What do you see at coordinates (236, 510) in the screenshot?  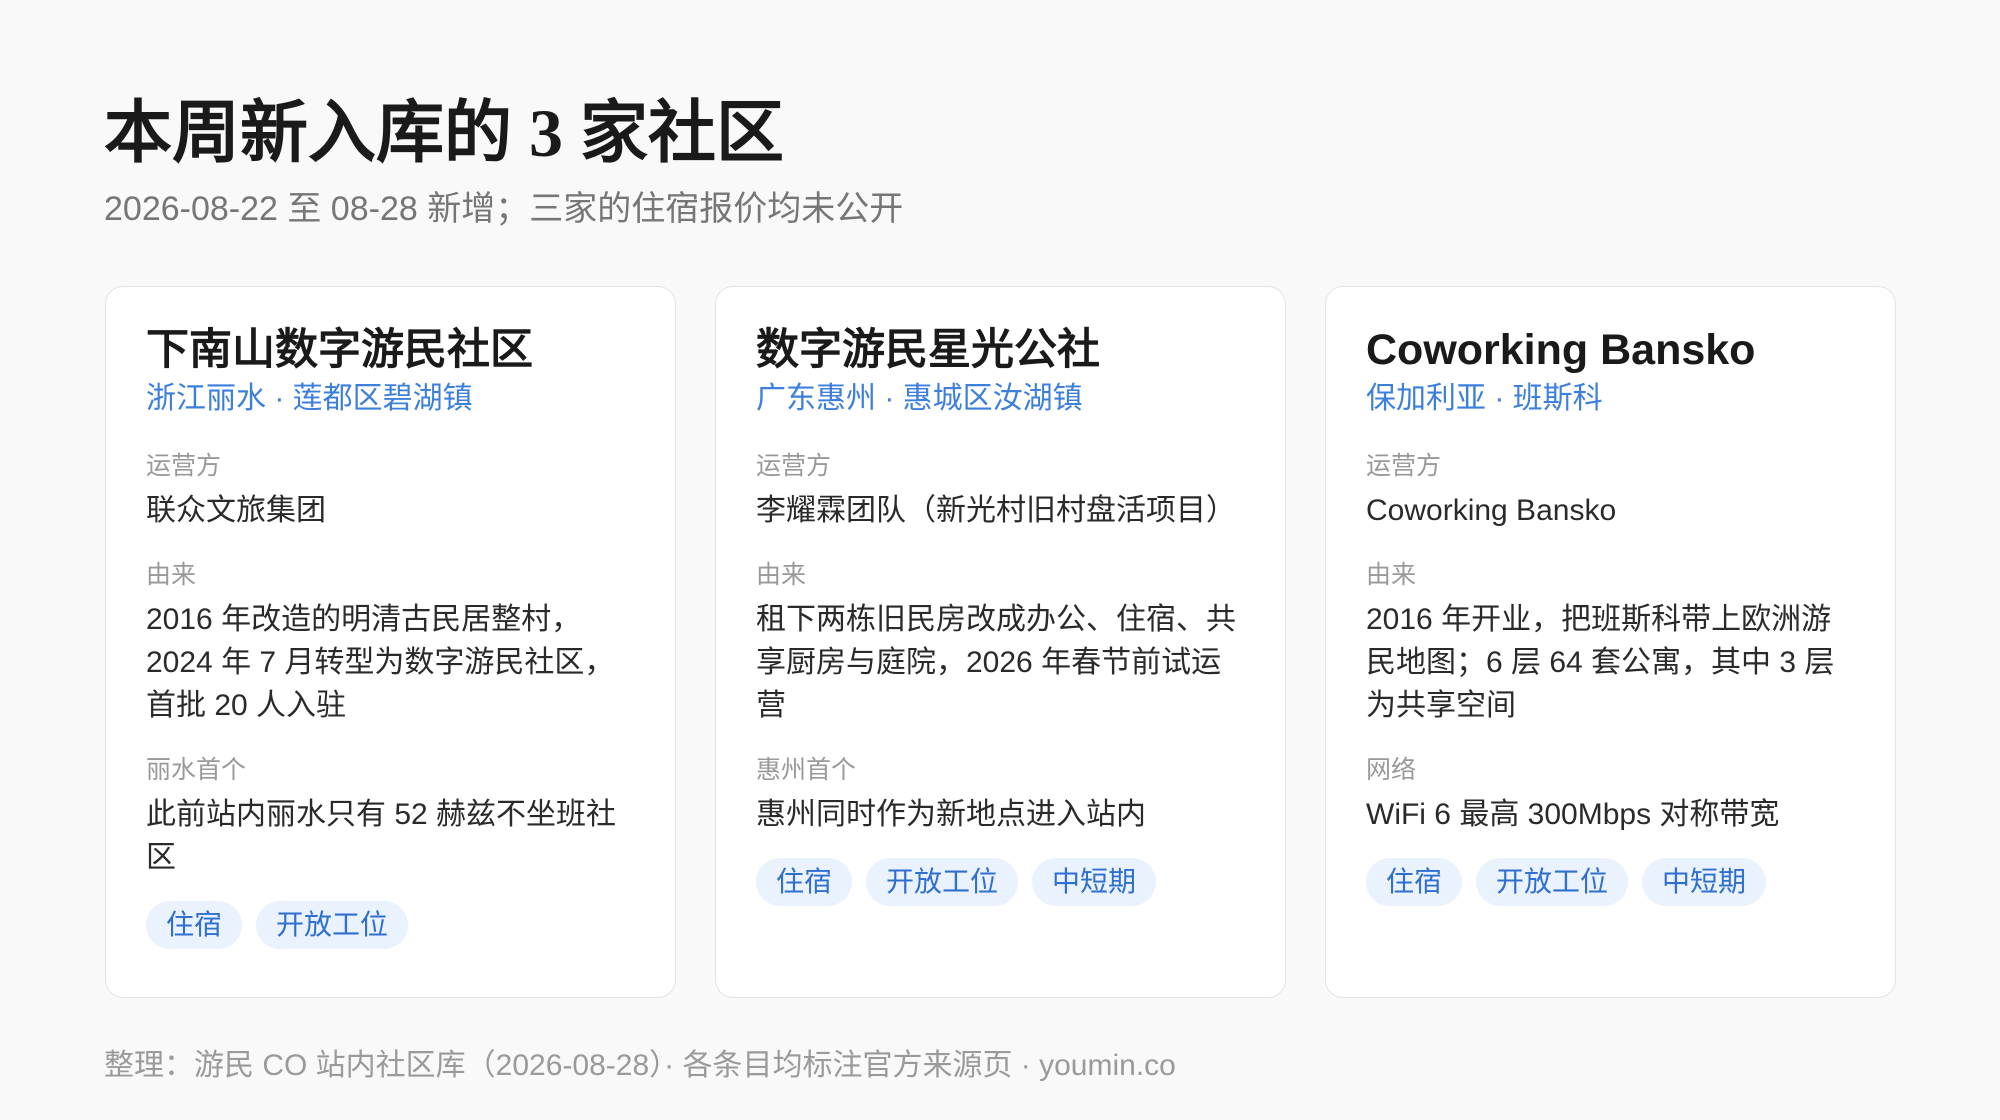 I see `field-value: 联众文旅集团` at bounding box center [236, 510].